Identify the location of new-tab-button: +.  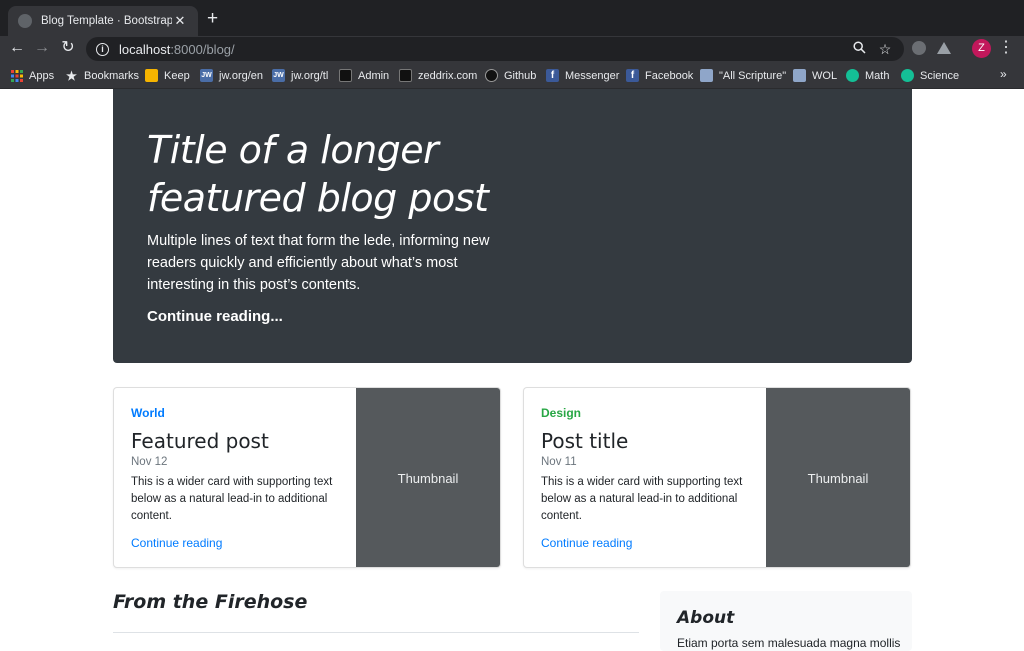
(212, 19).